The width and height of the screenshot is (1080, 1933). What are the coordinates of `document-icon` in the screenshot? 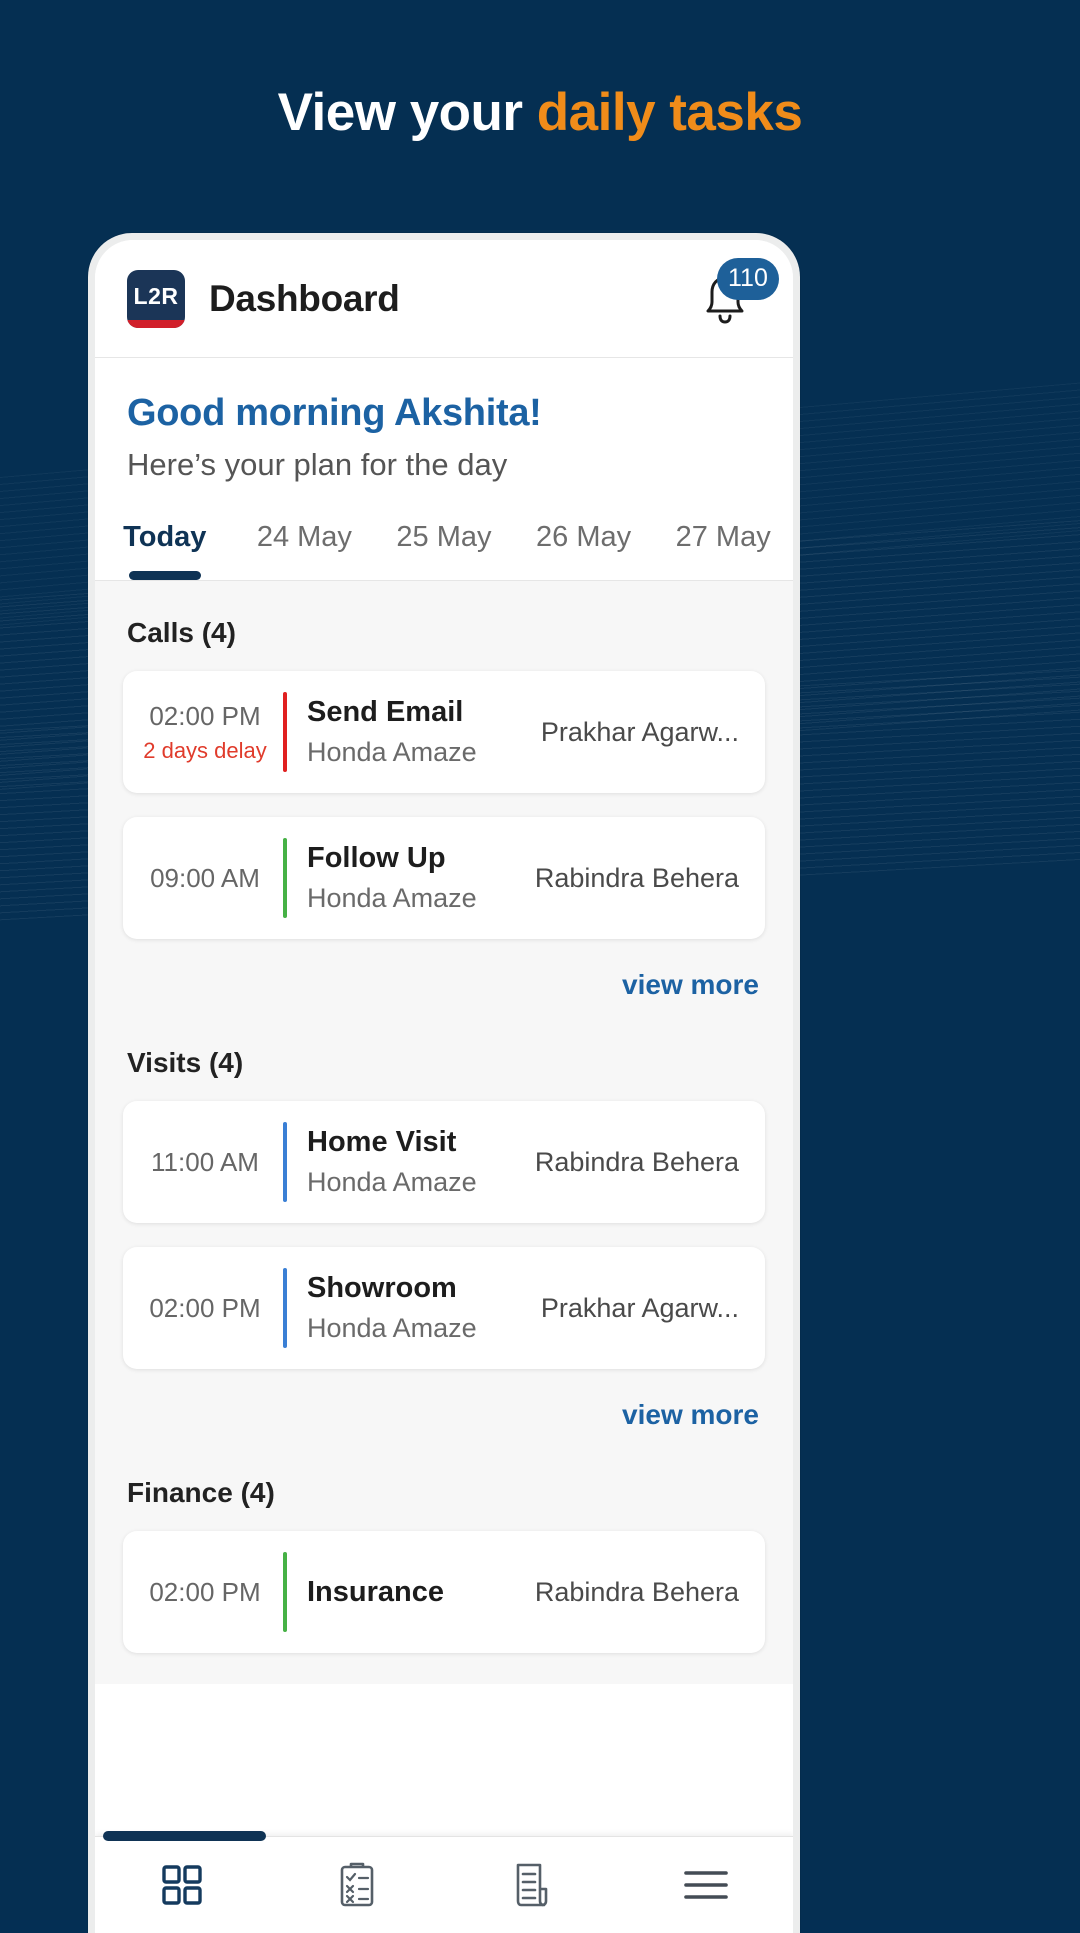 It's located at (532, 1885).